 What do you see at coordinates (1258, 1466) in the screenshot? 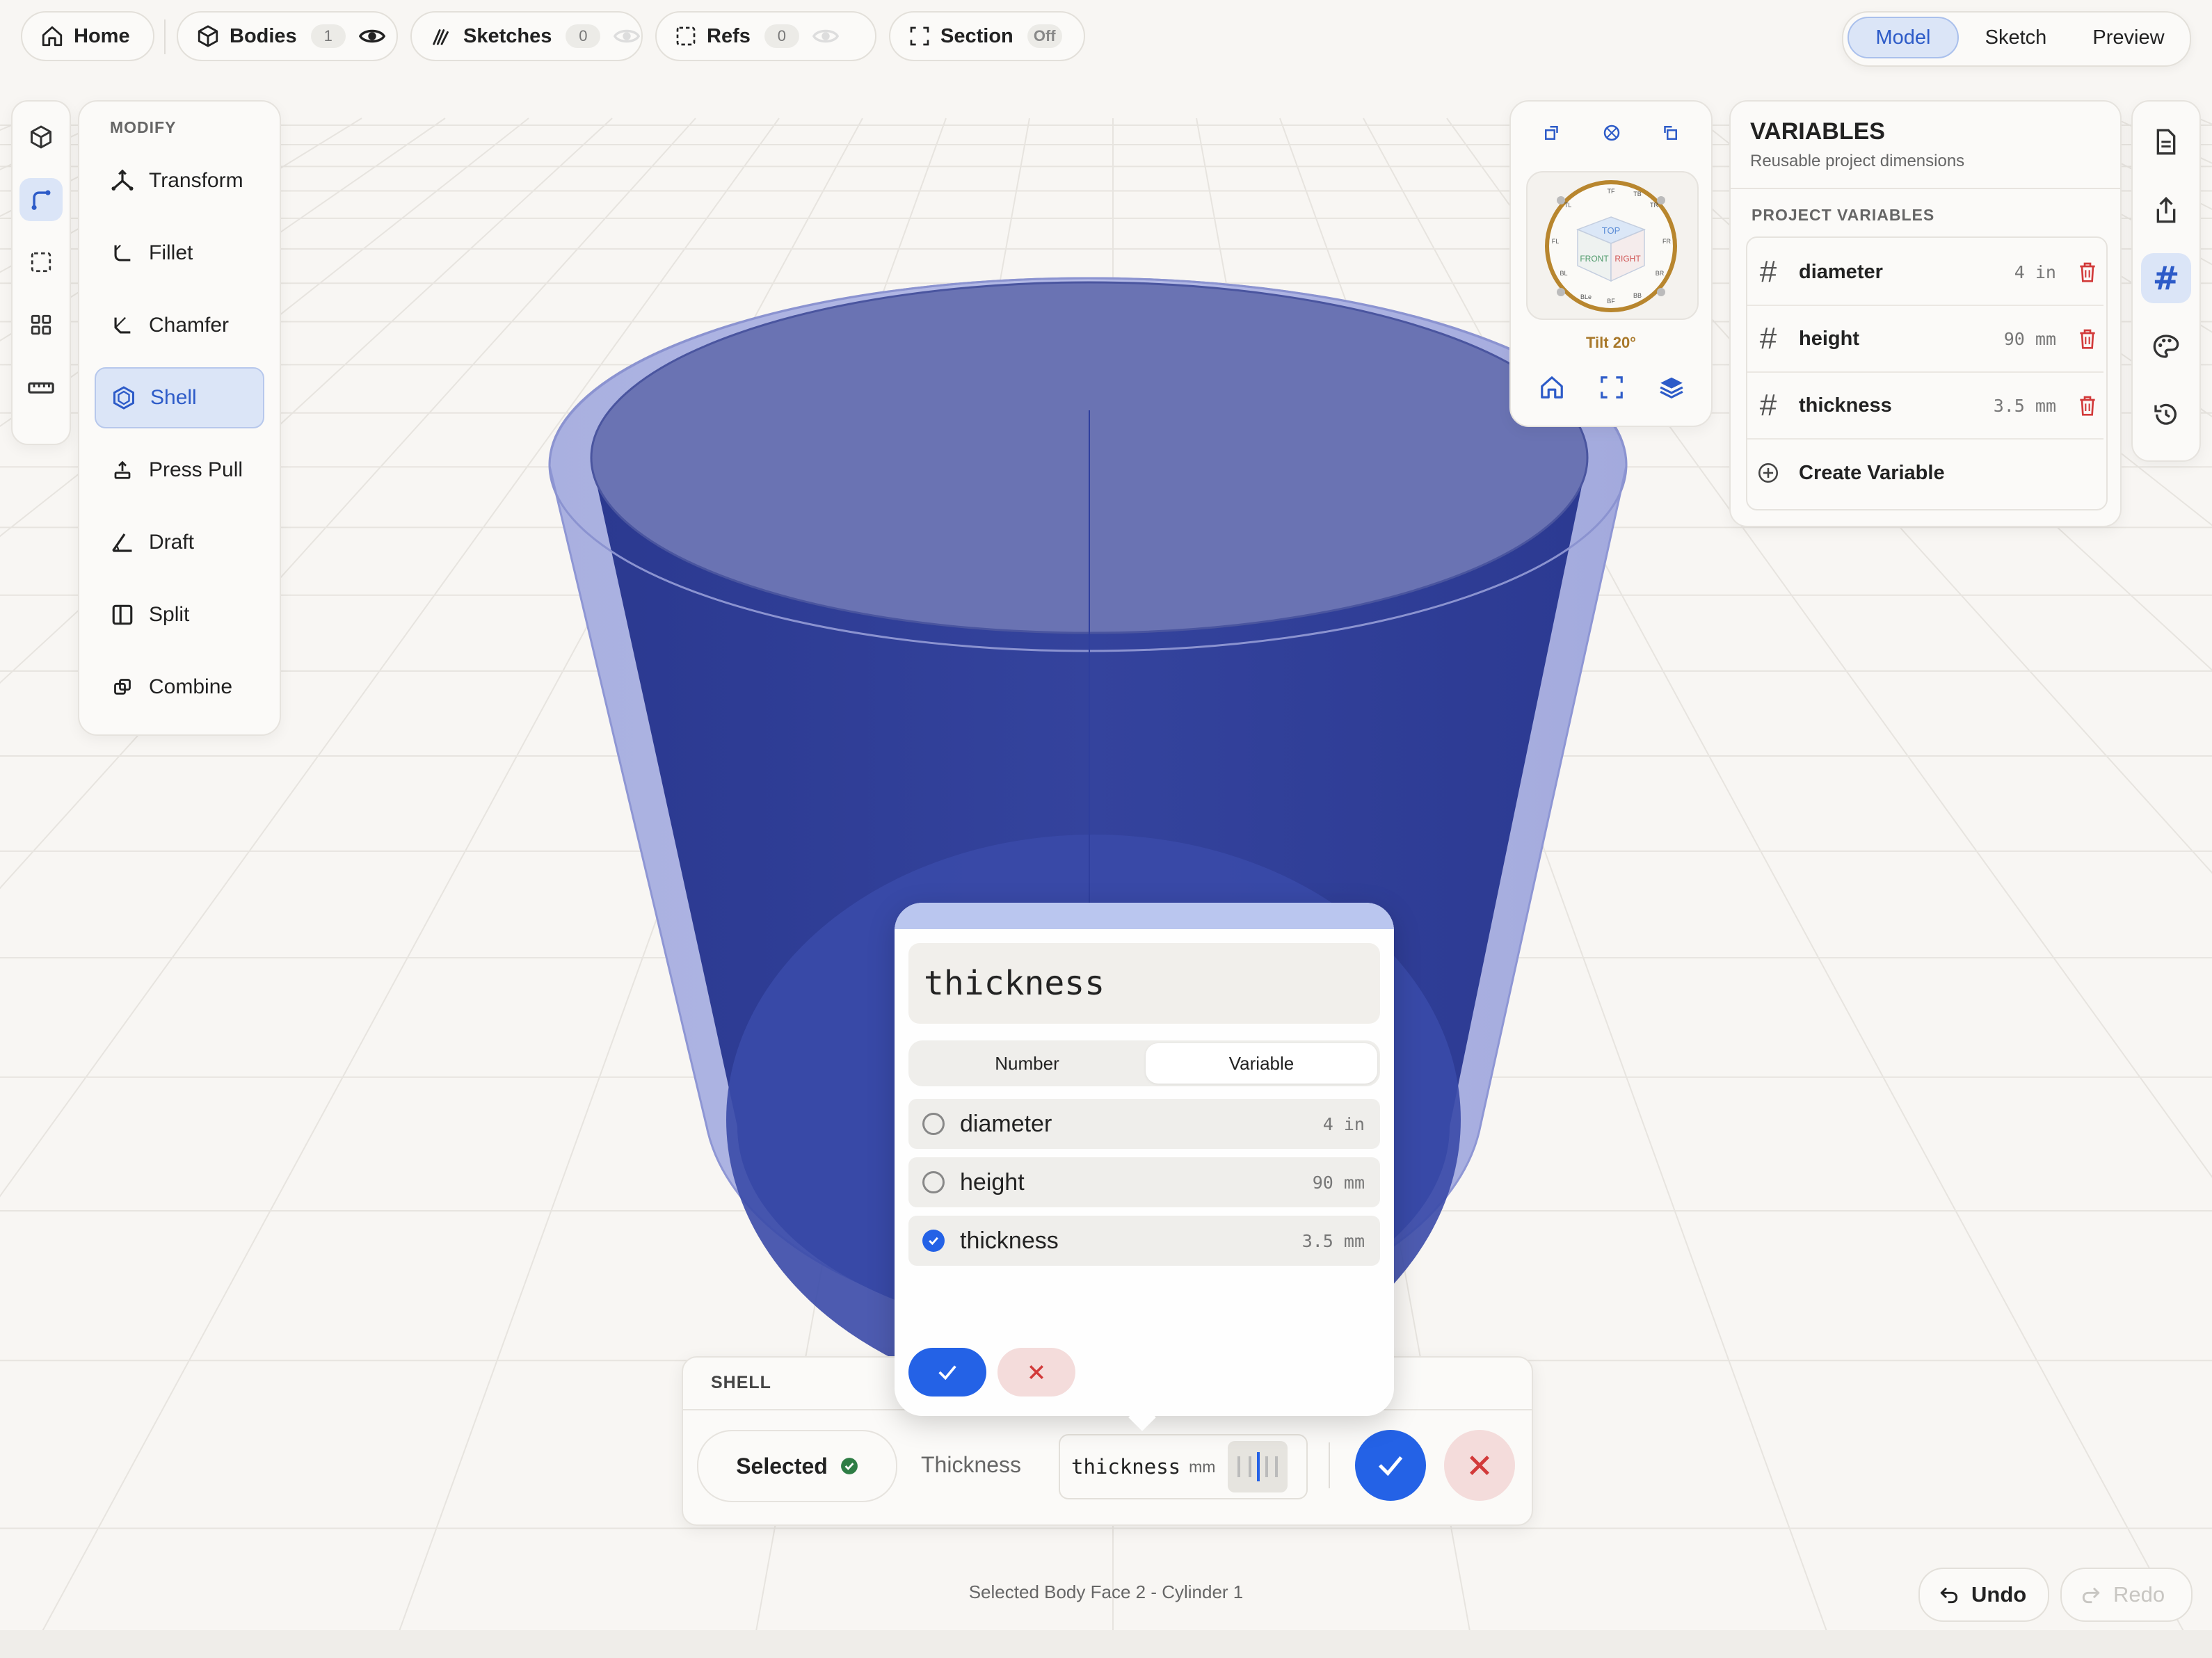
I see `variable-toggle` at bounding box center [1258, 1466].